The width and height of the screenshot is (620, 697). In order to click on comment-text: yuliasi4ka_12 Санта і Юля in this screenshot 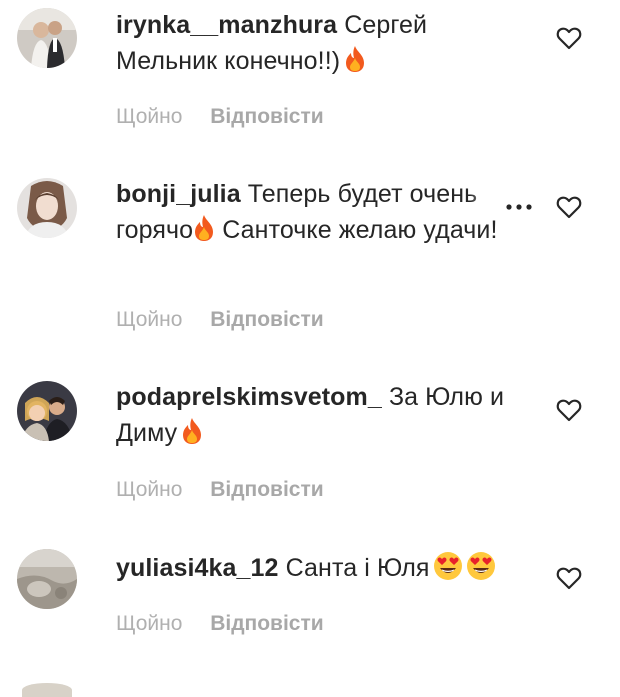, I will do `click(311, 568)`.